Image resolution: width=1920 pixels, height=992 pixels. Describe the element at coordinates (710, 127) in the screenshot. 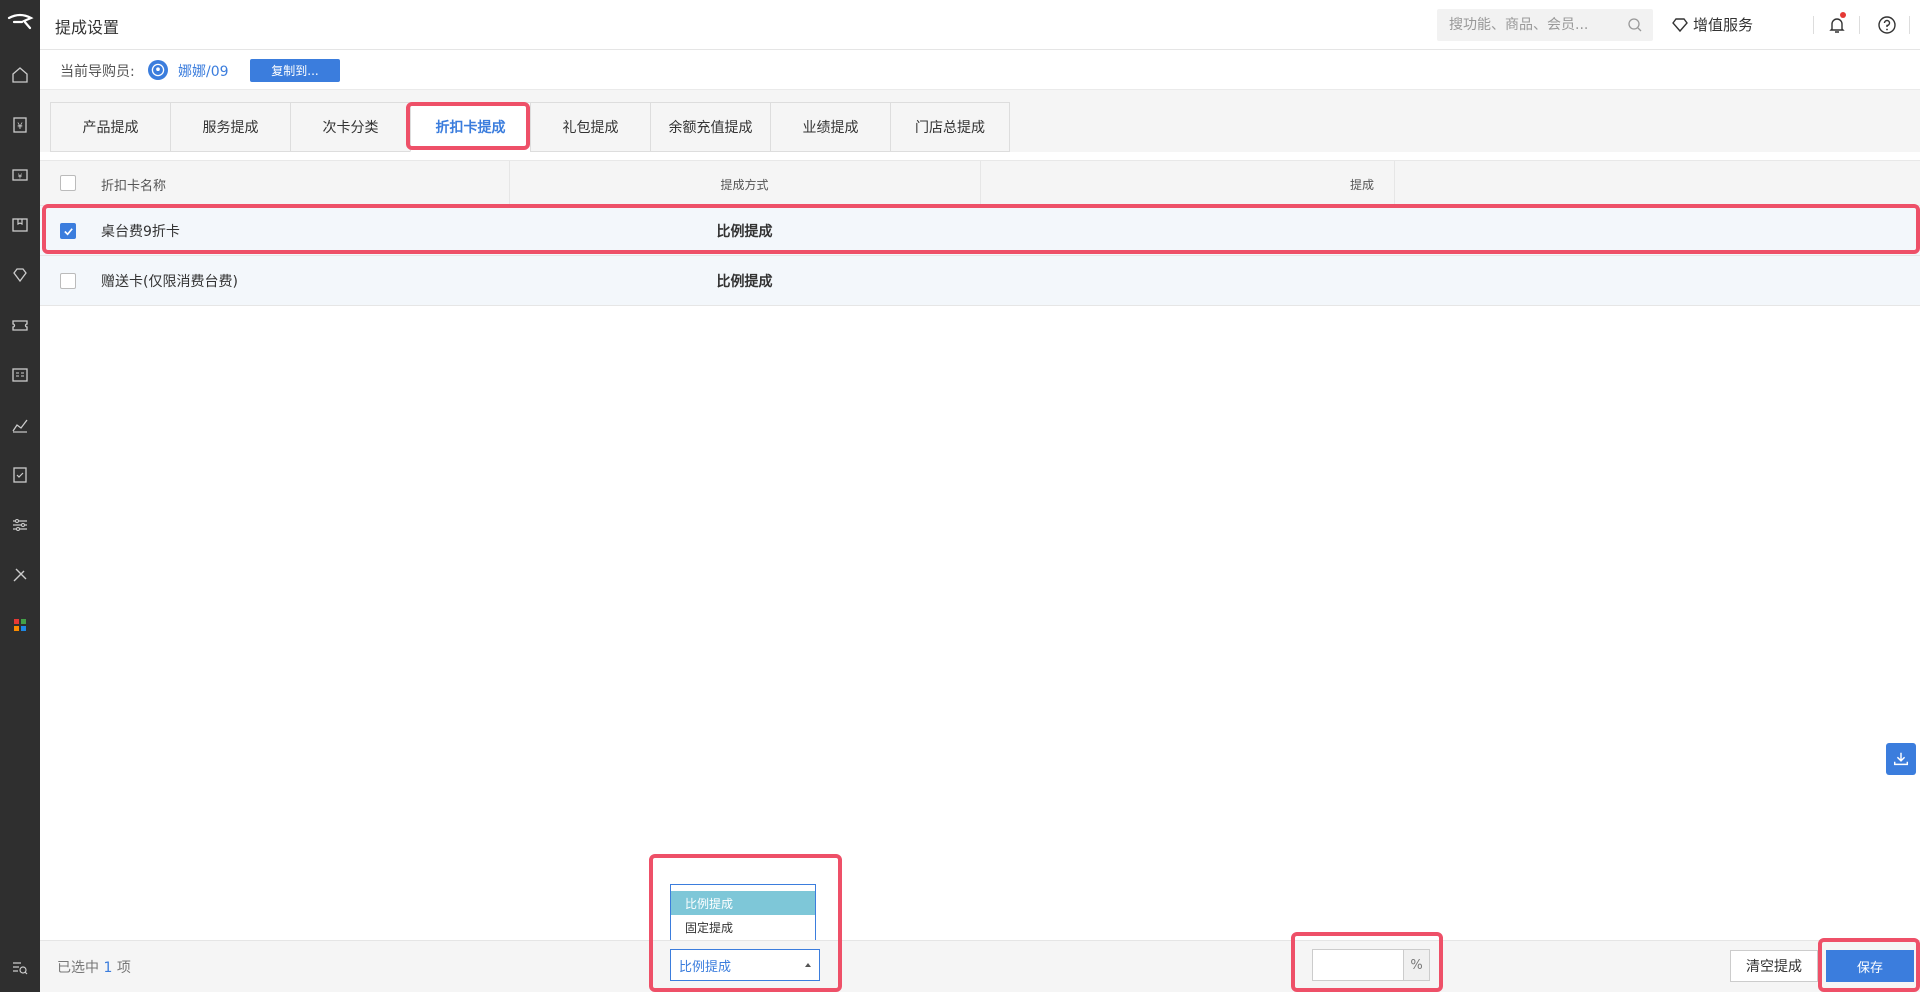

I see `tab-balance-recharge-commission: 余额充值提成` at that location.